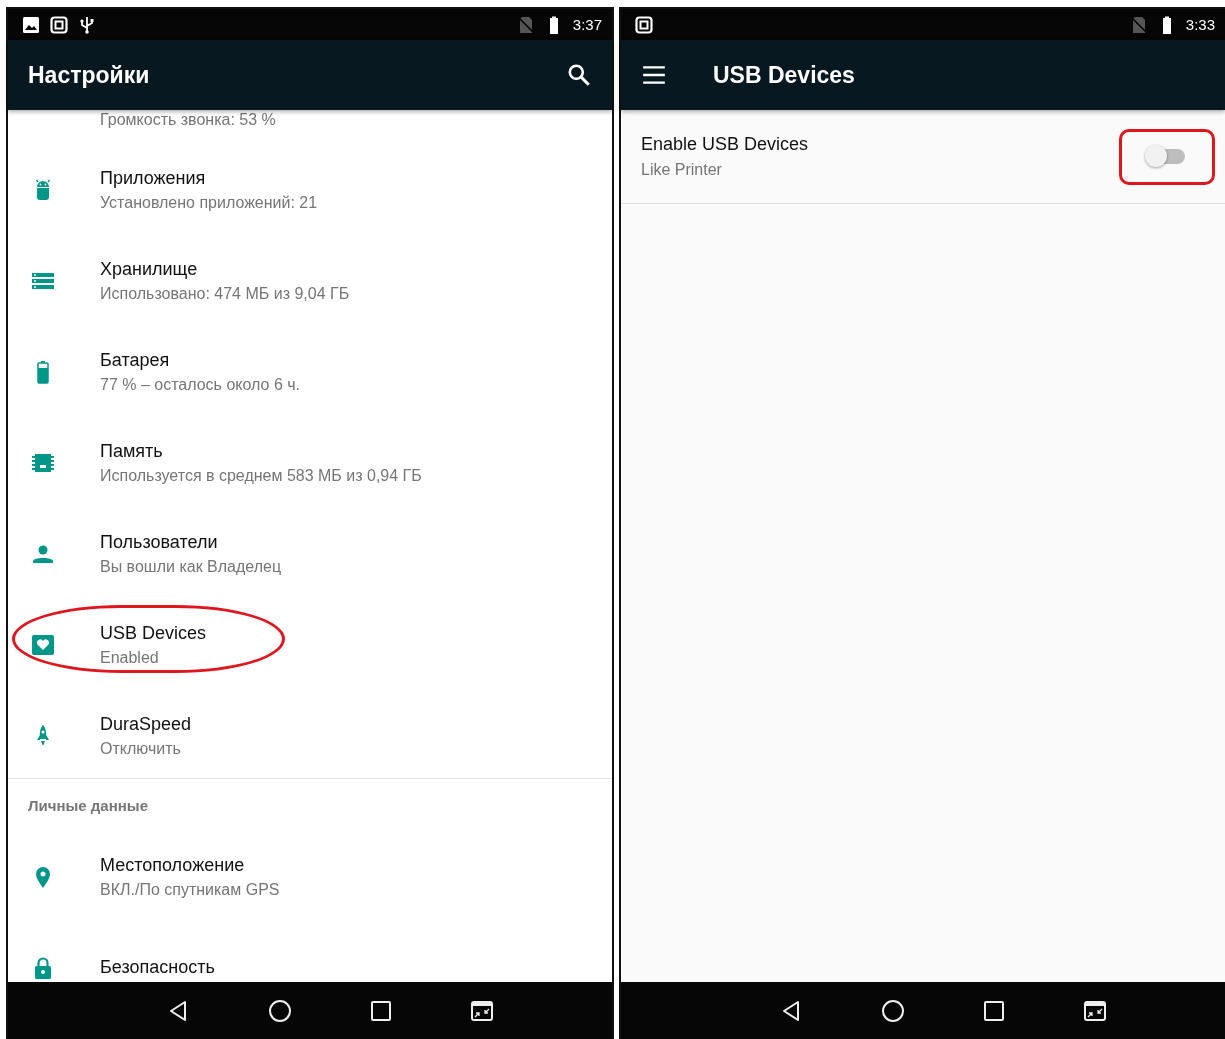 This screenshot has width=1225, height=1039. I want to click on app-bar-title: Настройки, so click(89, 75).